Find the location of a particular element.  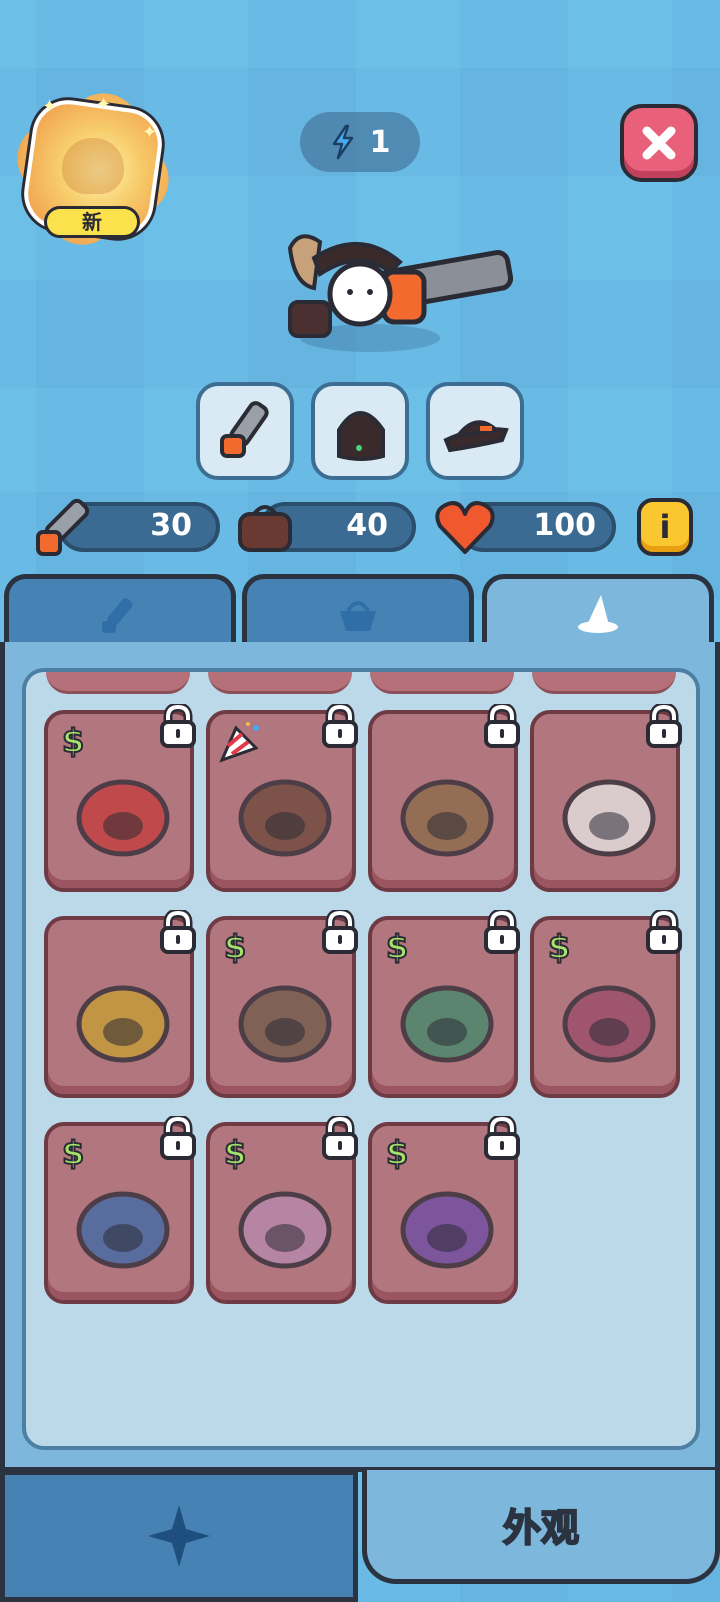

bottom-tab-appearance: 外观 is located at coordinates (541, 1527).